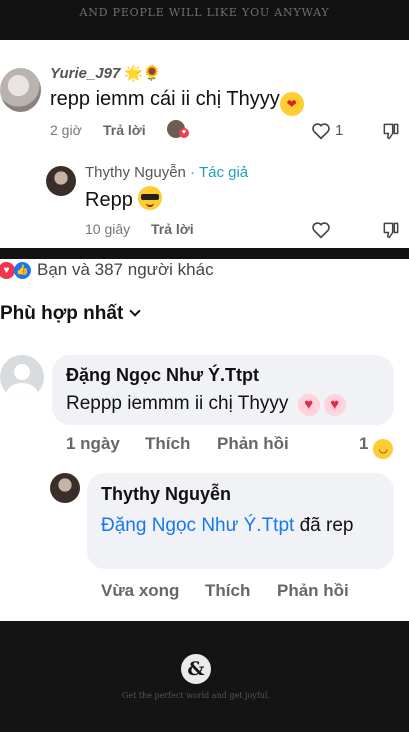 The image size is (409, 732). I want to click on reactions-summary: ♥ 👍 Bạn và 387 người khác, so click(107, 270).